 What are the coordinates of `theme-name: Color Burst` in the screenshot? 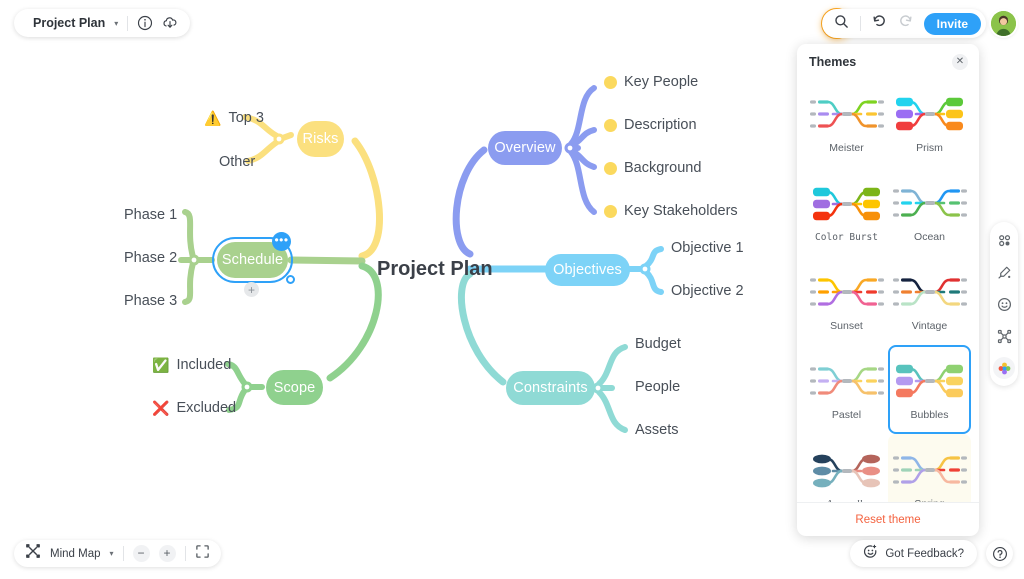 It's located at (846, 237).